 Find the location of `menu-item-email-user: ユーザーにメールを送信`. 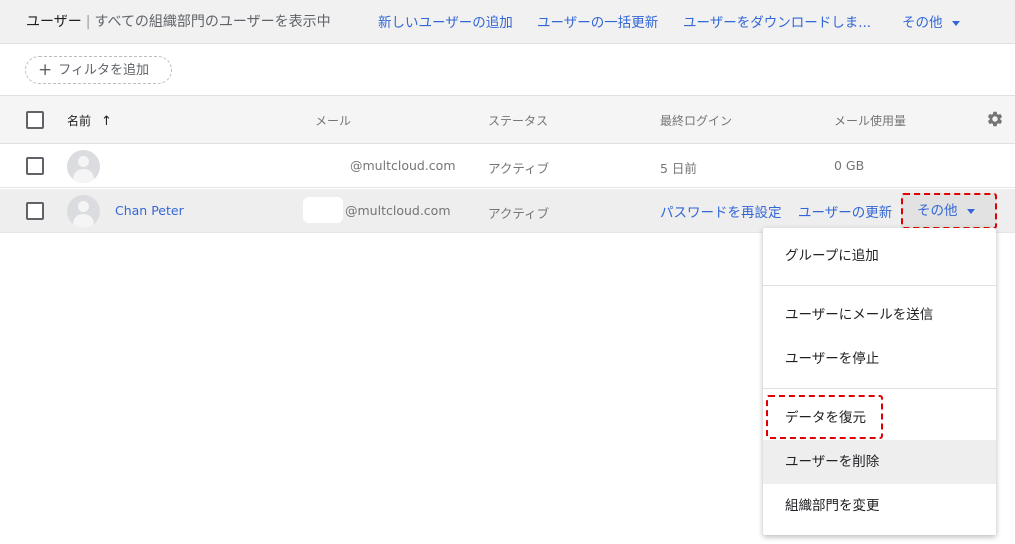

menu-item-email-user: ユーザーにメールを送信 is located at coordinates (879, 315).